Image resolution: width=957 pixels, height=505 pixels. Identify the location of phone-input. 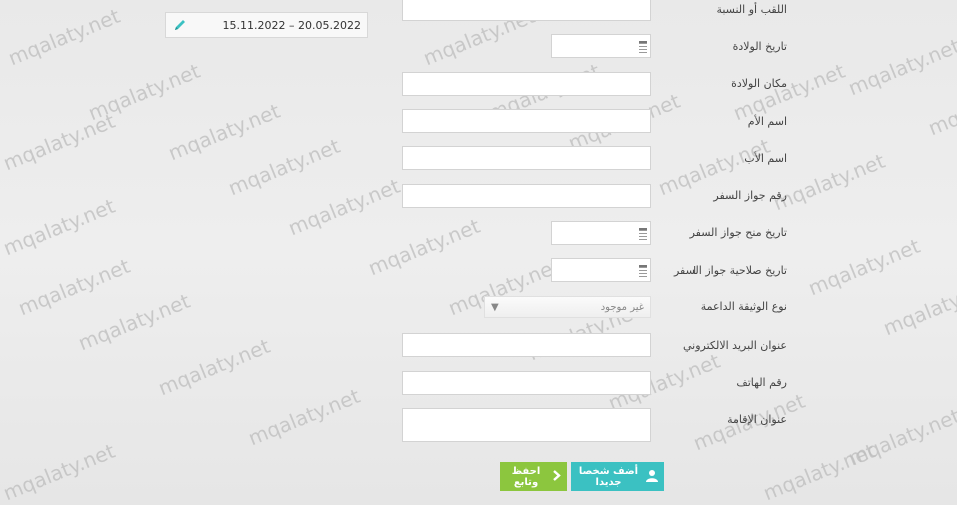
(526, 383).